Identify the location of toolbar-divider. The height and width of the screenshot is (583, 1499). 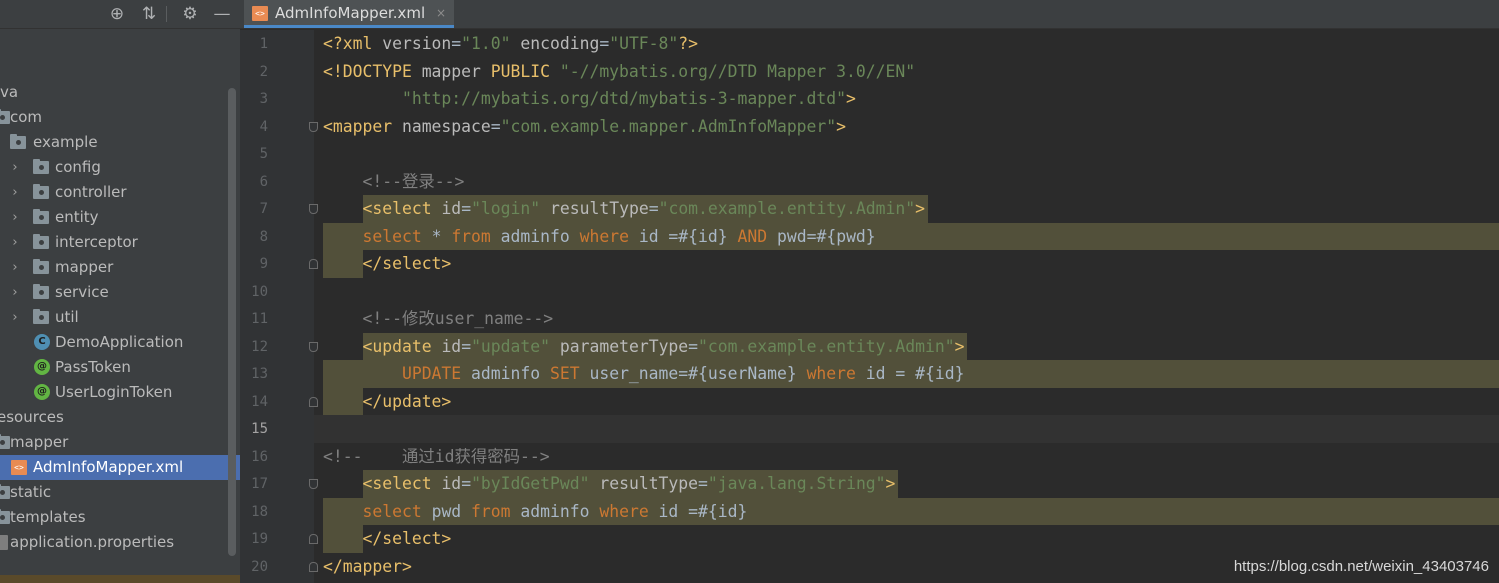
(166, 14).